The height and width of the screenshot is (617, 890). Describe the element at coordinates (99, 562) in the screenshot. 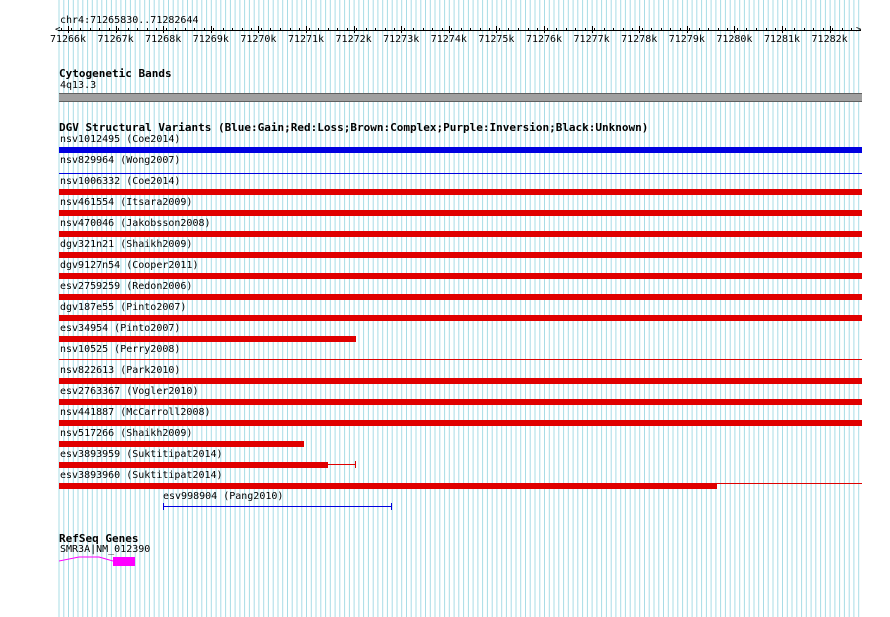

I see `refseq-gene-model` at that location.